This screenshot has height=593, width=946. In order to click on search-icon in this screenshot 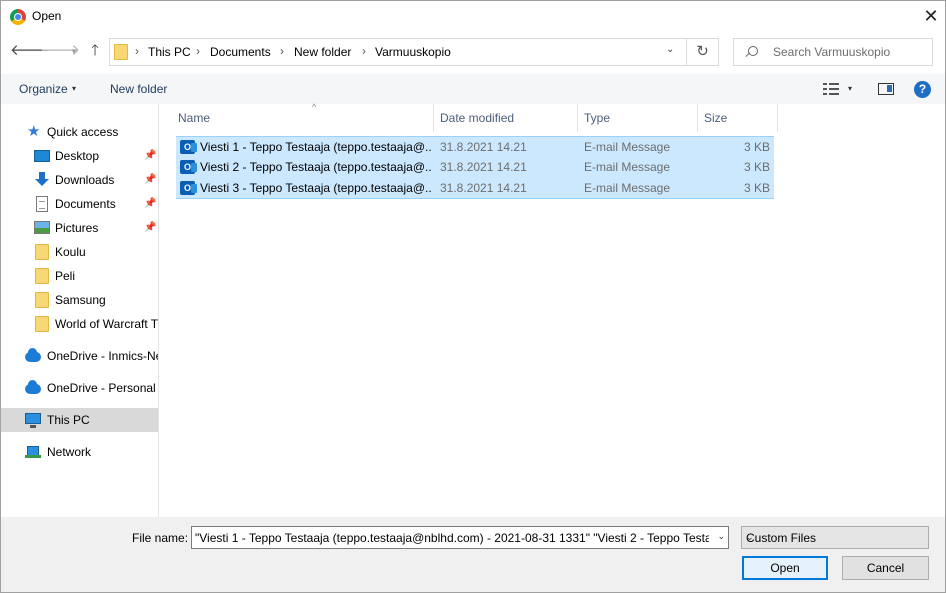, I will do `click(752, 52)`.